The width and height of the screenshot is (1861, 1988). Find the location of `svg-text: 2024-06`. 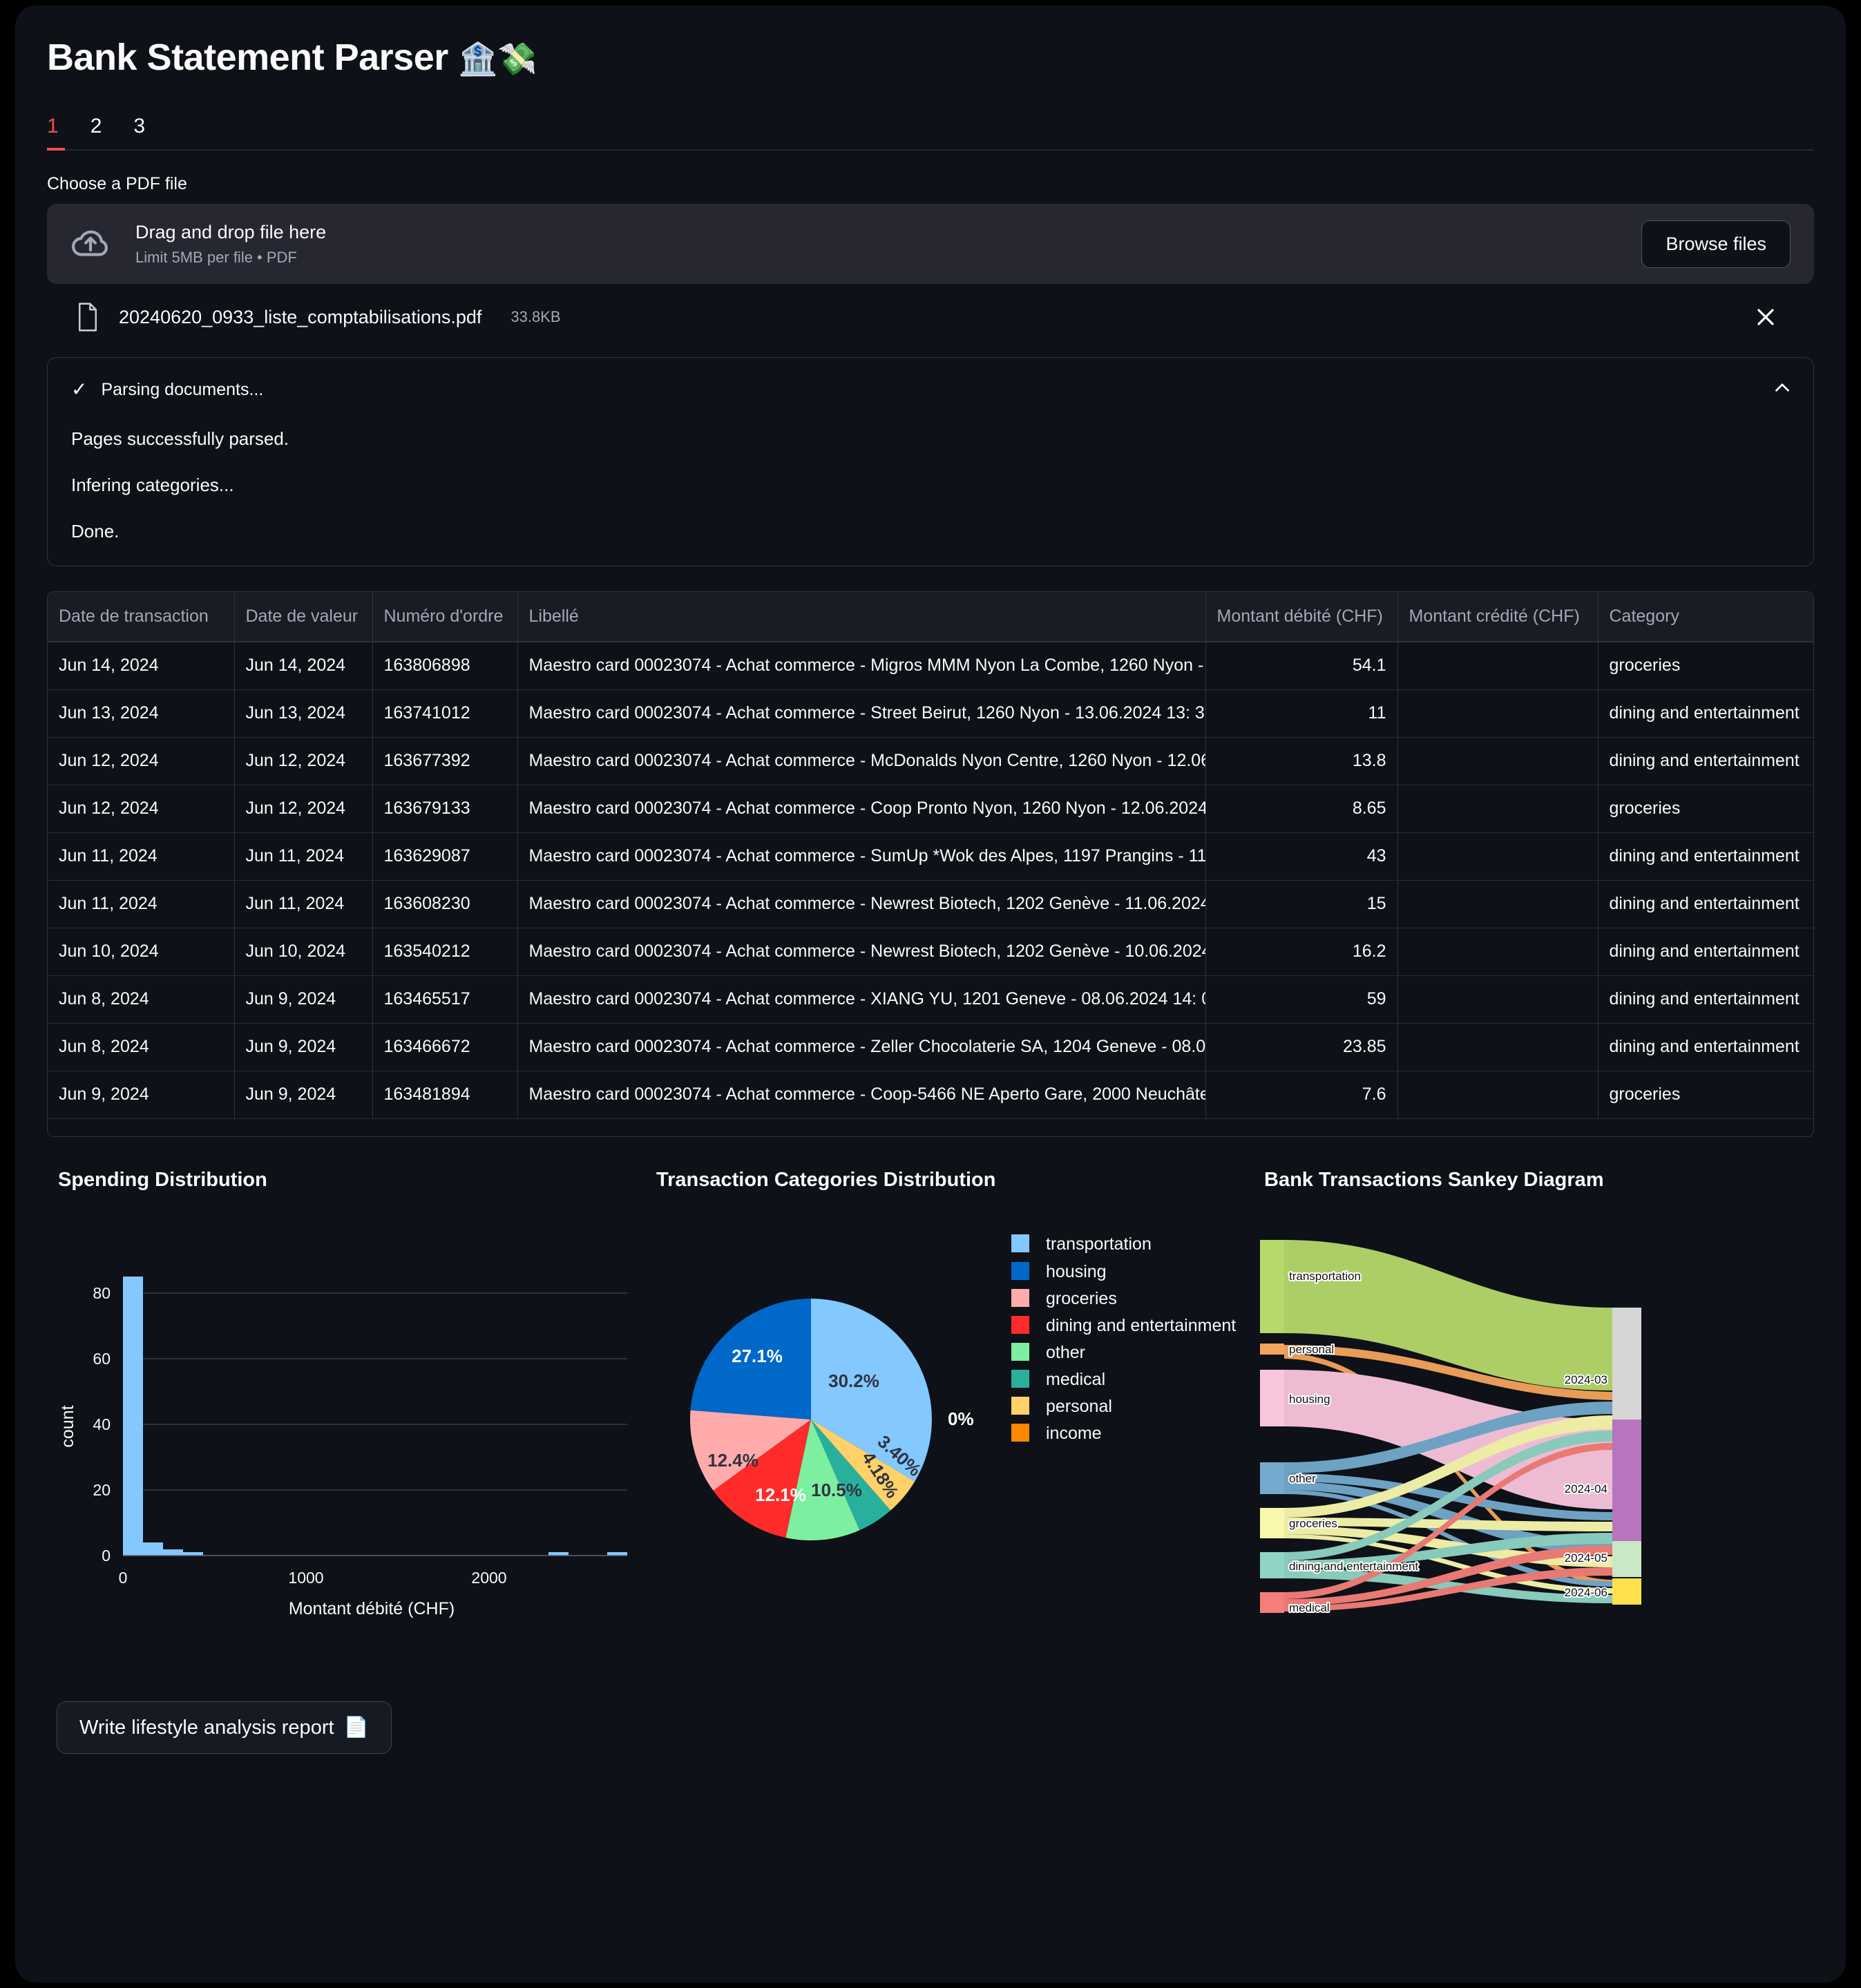

svg-text: 2024-06 is located at coordinates (1586, 1593).